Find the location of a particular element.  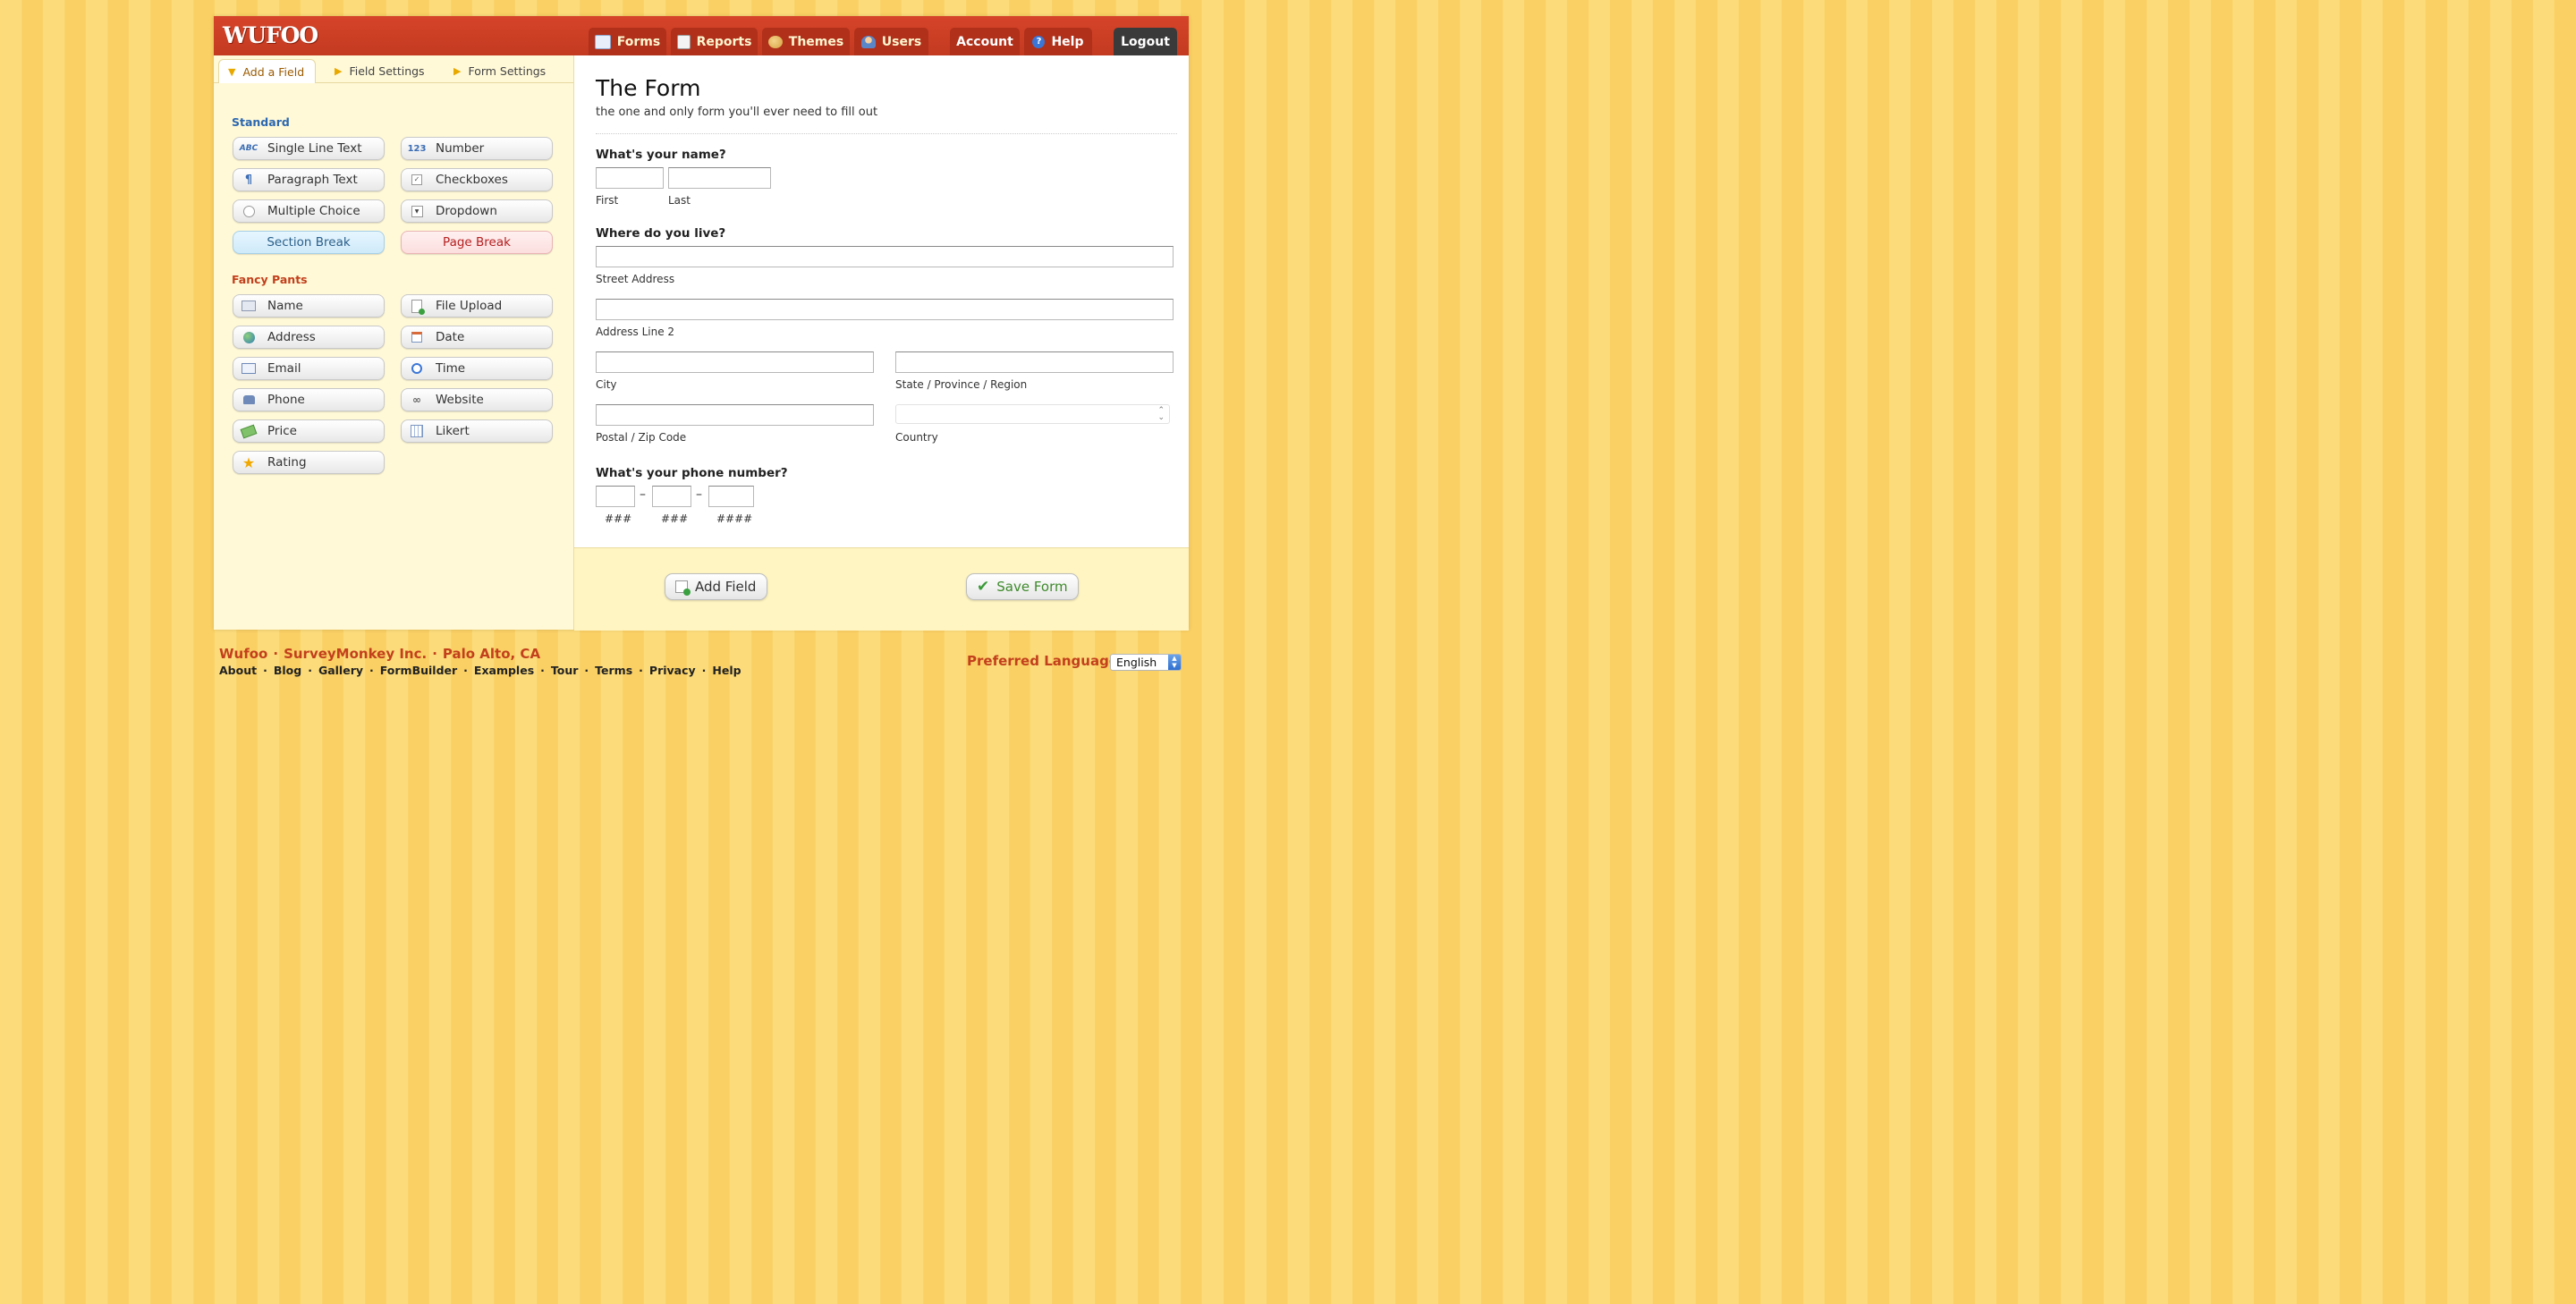

footer-link-examples: Examples is located at coordinates (504, 671).